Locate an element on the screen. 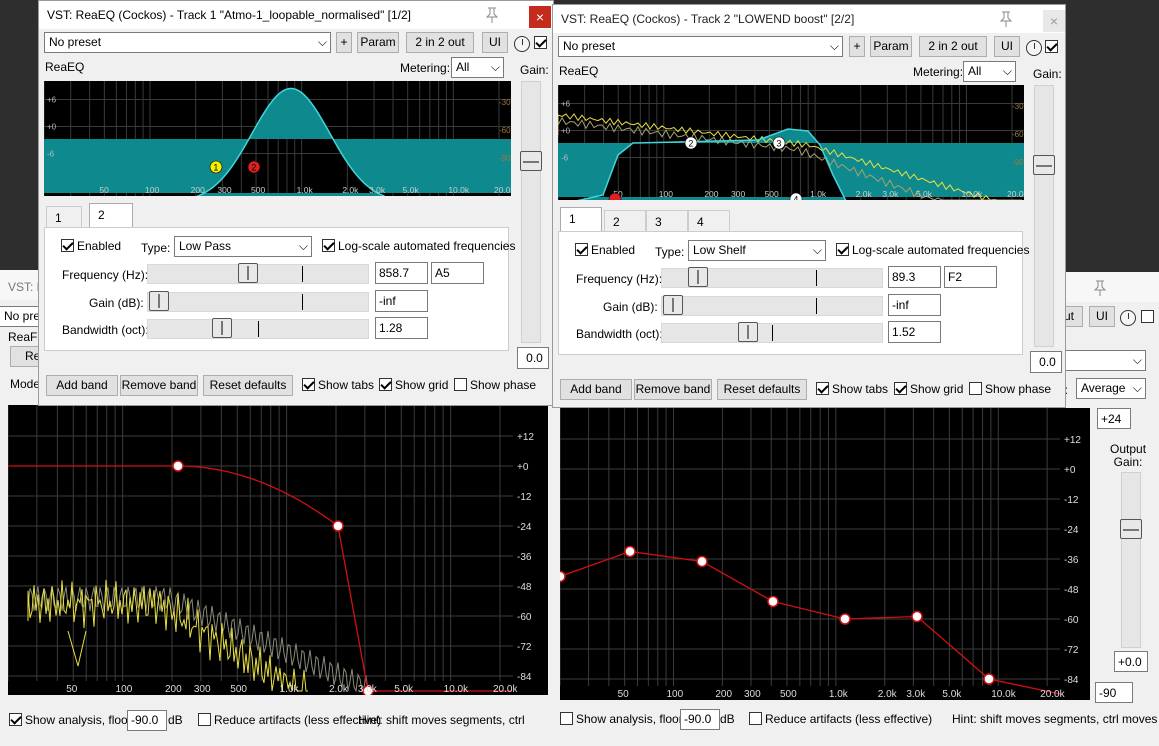  note-field: A5 is located at coordinates (457, 273).